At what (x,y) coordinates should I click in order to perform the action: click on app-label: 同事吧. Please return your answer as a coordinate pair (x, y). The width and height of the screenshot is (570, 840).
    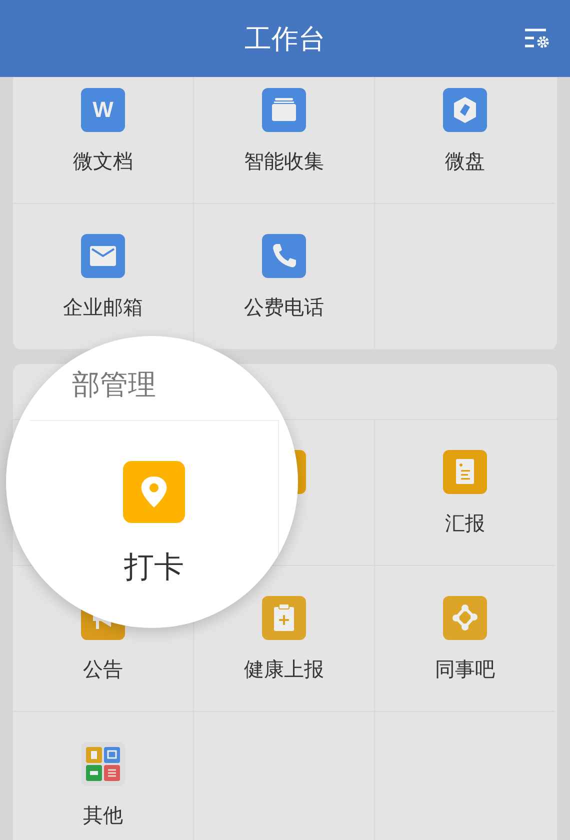
    Looking at the image, I should click on (465, 669).